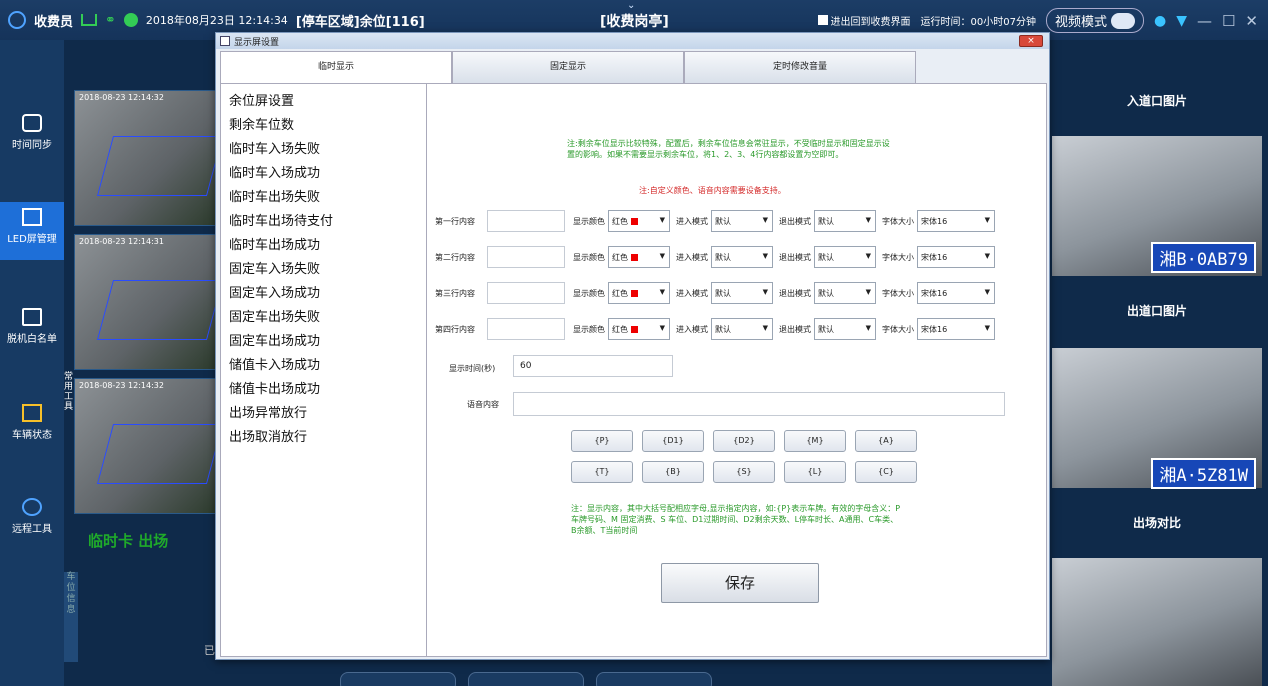 The width and height of the screenshot is (1268, 686). I want to click on collapse-chevron-icon: ⌄, so click(631, 5).